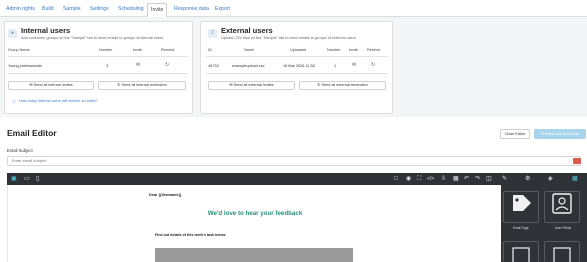  Describe the element at coordinates (515, 134) in the screenshot. I see `close-editor-button: Close Editor` at that location.